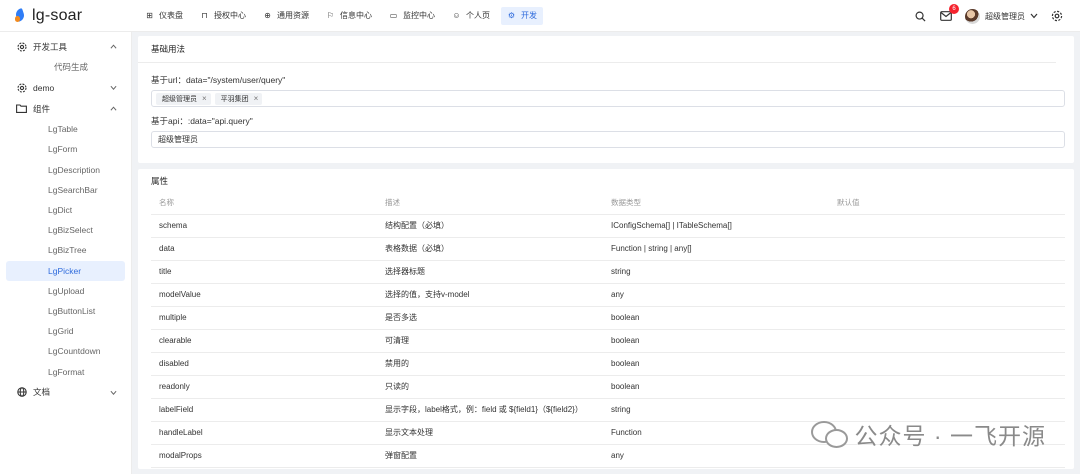 The image size is (1080, 474). Describe the element at coordinates (65, 311) in the screenshot. I see `sidebar-item-lgbuttonlist: LgButtonList` at that location.